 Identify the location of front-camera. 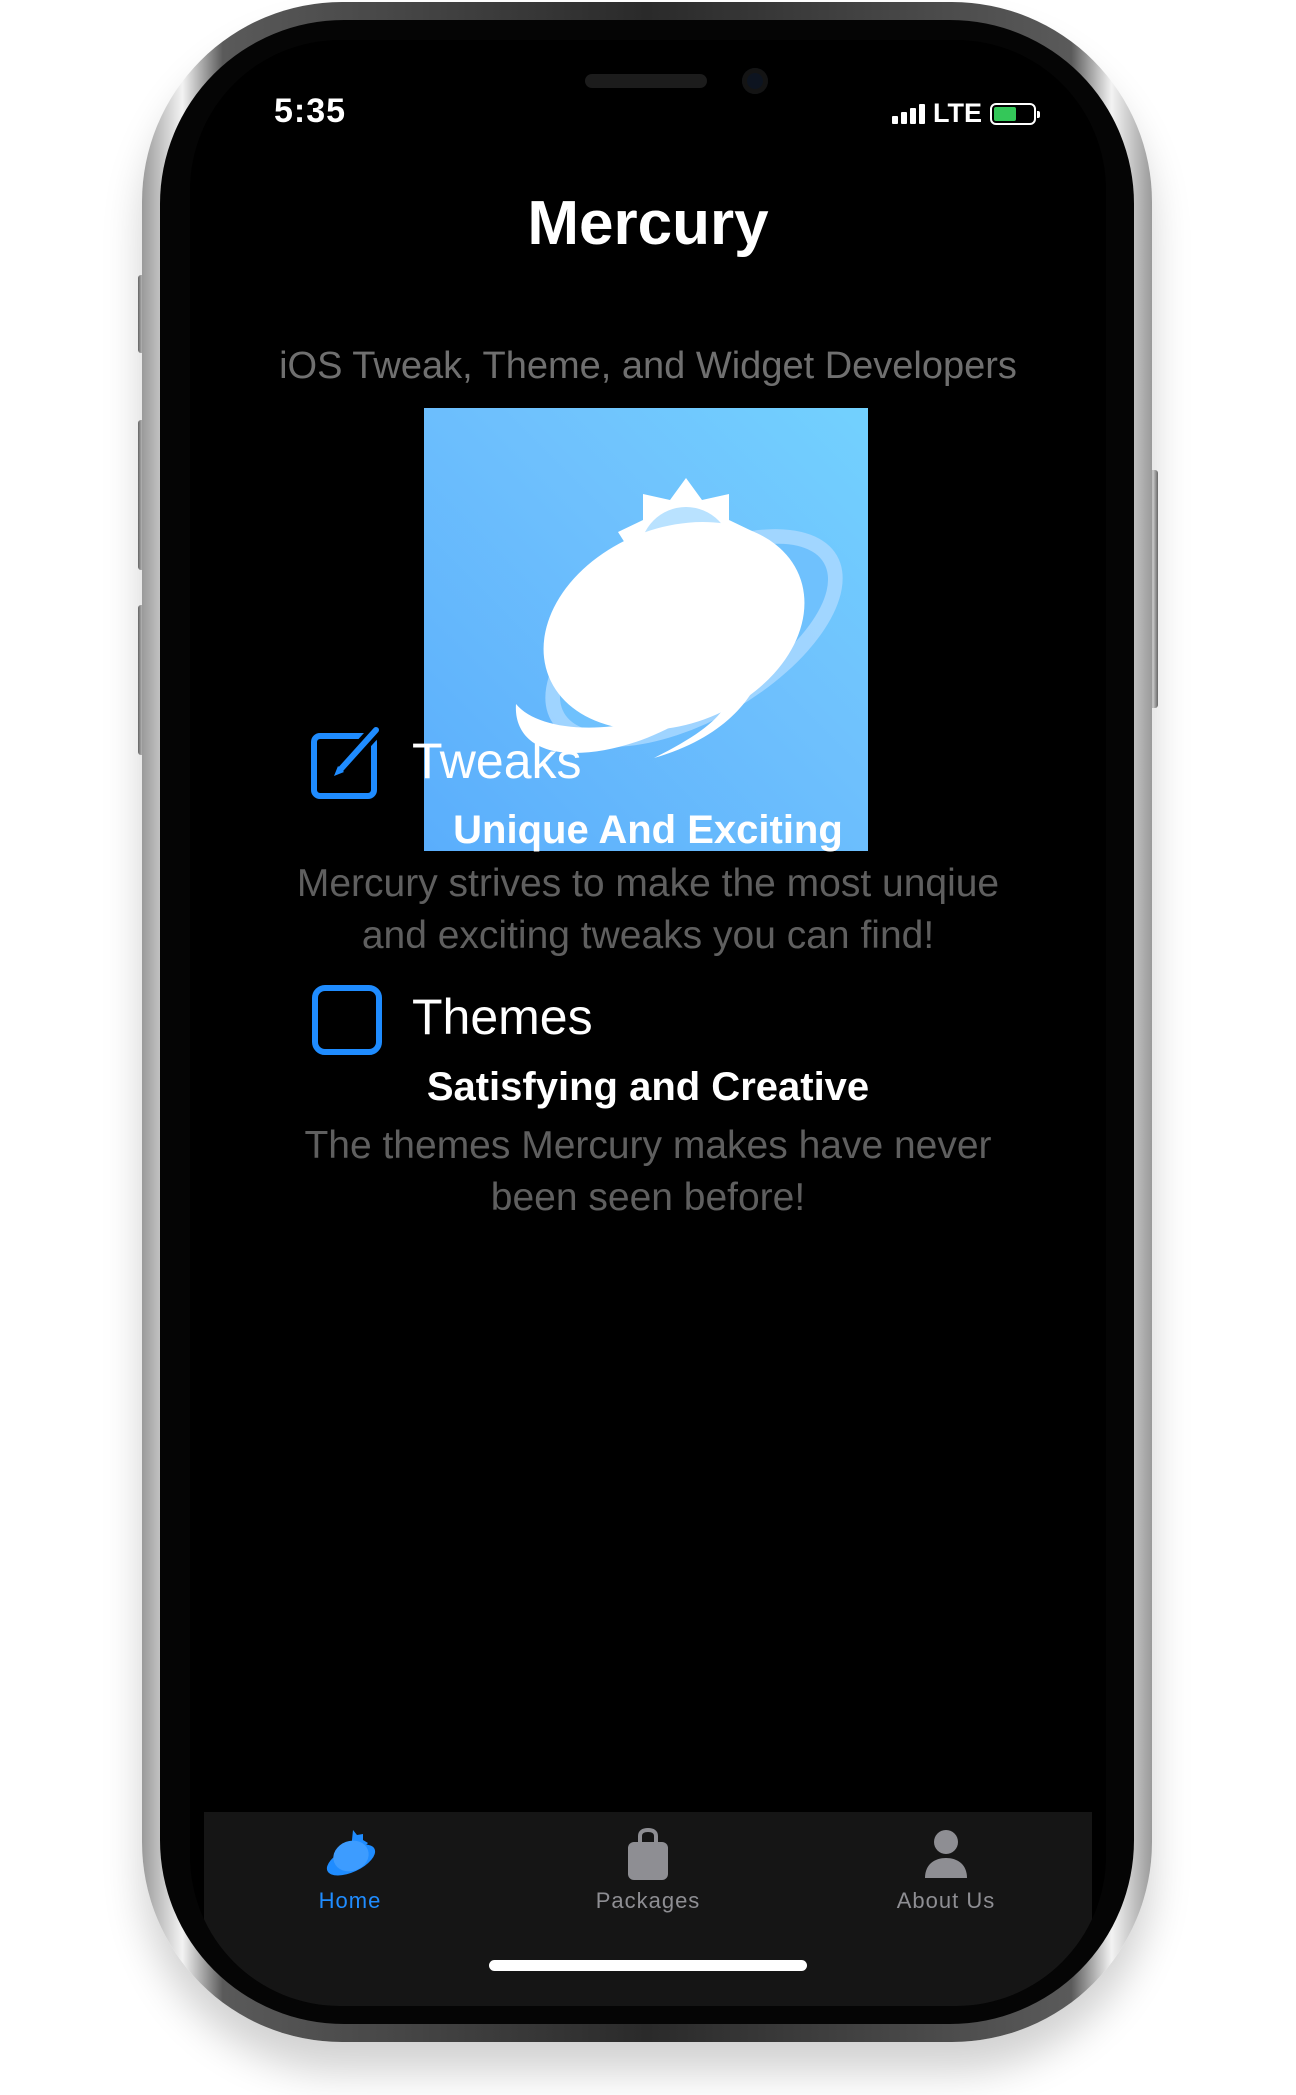
(755, 81).